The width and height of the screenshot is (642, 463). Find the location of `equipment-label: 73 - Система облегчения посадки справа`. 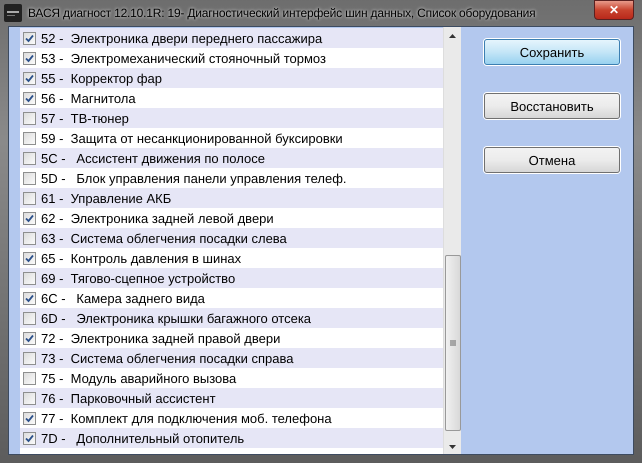

equipment-label: 73 - Система облегчения посадки справа is located at coordinates (167, 358).